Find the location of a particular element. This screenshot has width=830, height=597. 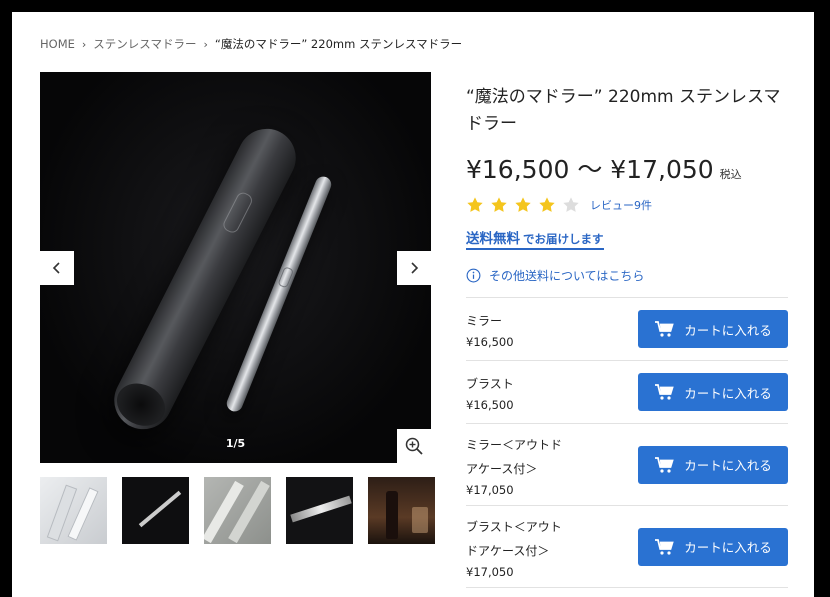

price-range: ¥16,500 〜 ¥17,050 is located at coordinates (590, 169).